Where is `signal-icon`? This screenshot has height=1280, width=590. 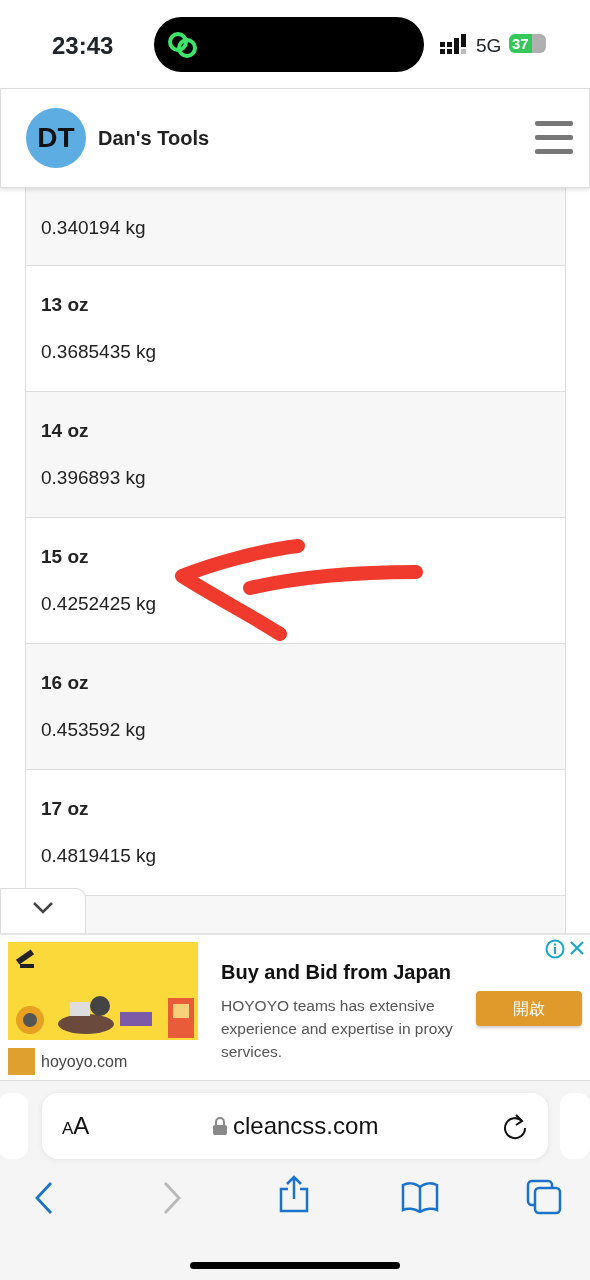 signal-icon is located at coordinates (454, 44).